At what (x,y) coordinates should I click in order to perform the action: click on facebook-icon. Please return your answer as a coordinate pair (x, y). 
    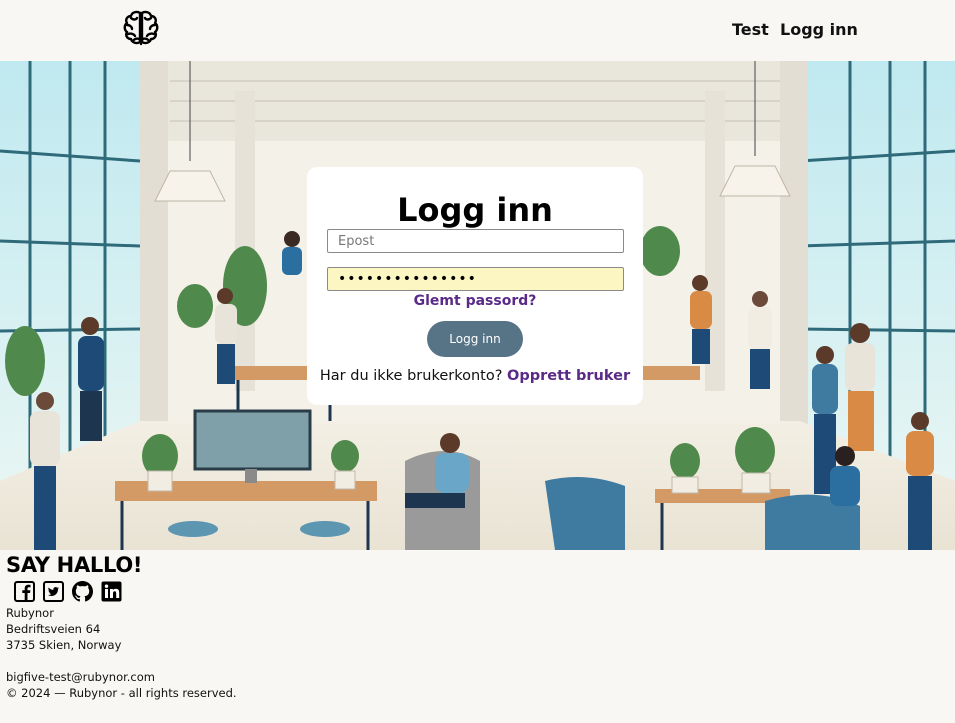
    Looking at the image, I should click on (24, 591).